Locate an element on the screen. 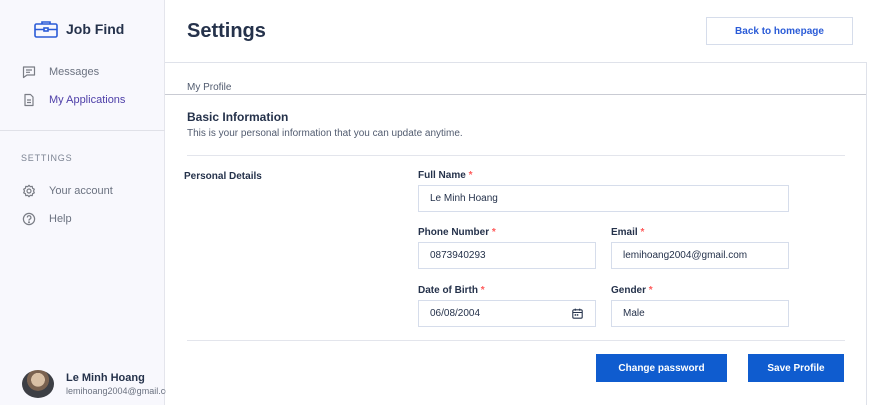  settings-section-label: SETTINGS is located at coordinates (47, 158).